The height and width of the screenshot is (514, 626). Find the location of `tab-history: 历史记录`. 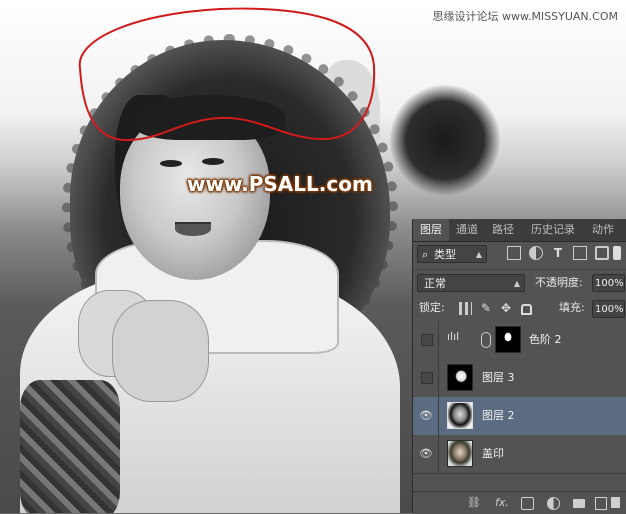

tab-history: 历史记录 is located at coordinates (553, 230).